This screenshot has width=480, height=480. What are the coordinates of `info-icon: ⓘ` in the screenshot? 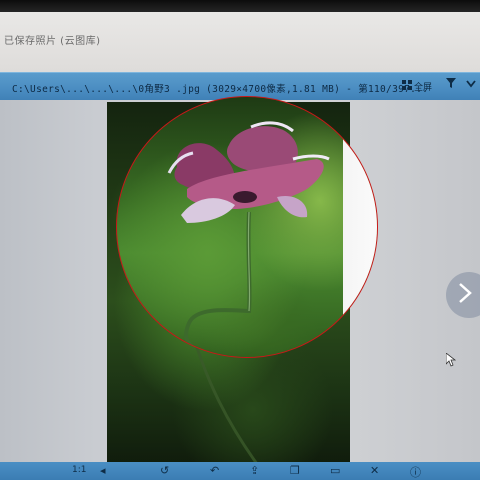 It's located at (415, 472).